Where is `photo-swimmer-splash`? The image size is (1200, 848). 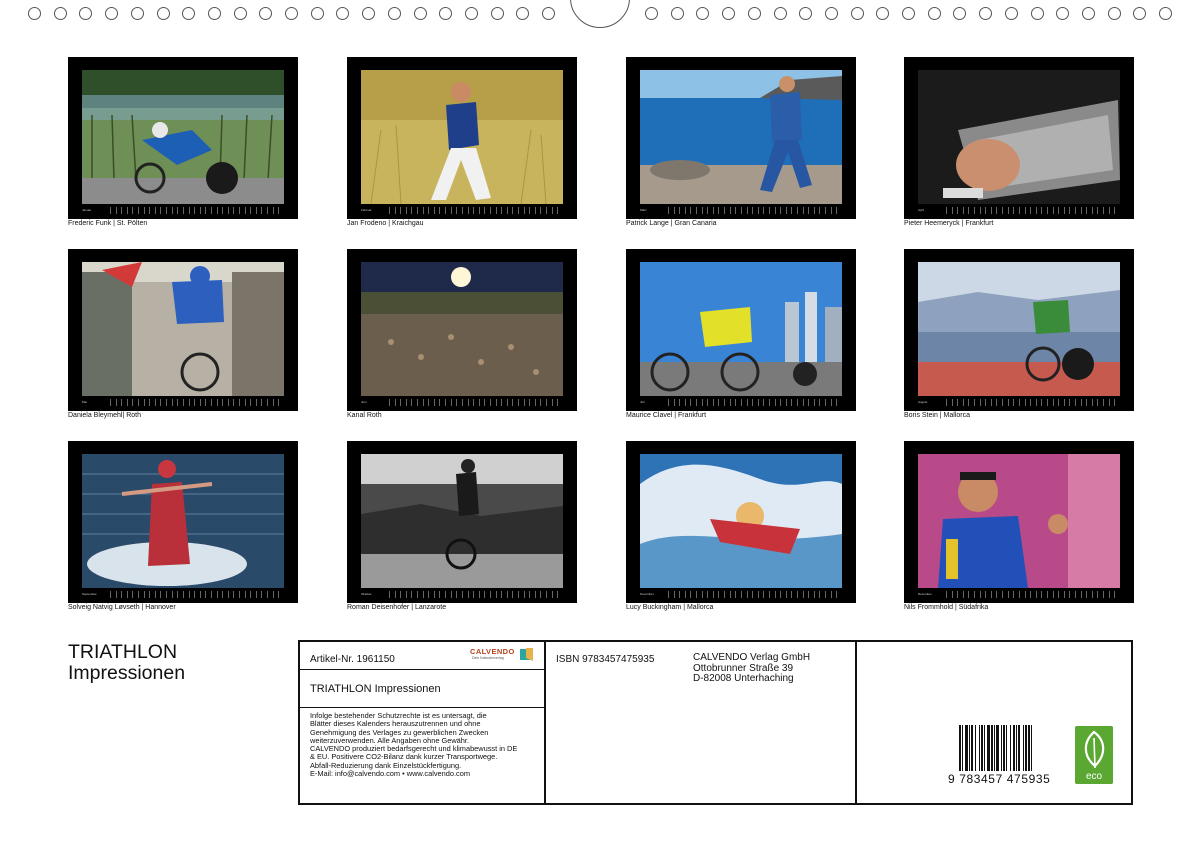 photo-swimmer-splash is located at coordinates (183, 521).